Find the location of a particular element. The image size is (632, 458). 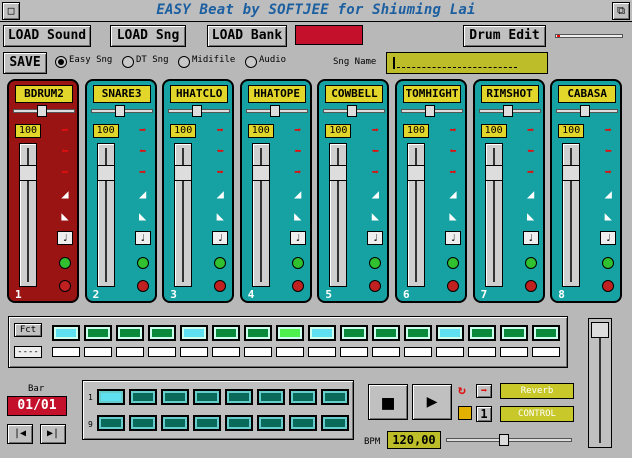

fct-button: Fct is located at coordinates (28, 330).